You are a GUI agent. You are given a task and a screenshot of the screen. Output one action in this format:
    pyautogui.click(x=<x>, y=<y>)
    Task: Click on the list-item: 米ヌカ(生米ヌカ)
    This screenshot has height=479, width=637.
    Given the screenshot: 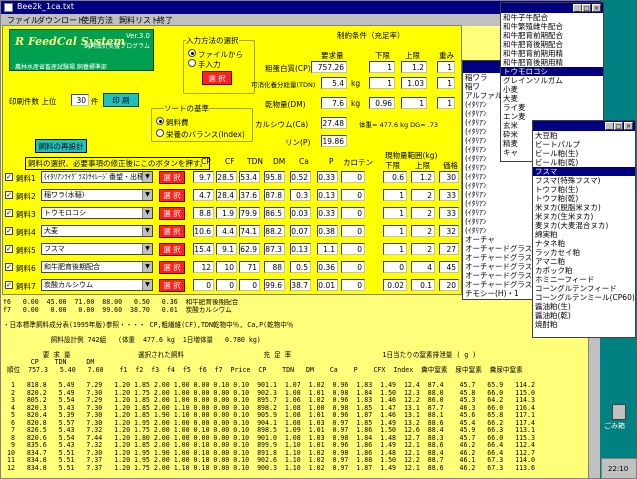 What is the action you would take?
    pyautogui.click(x=584, y=216)
    